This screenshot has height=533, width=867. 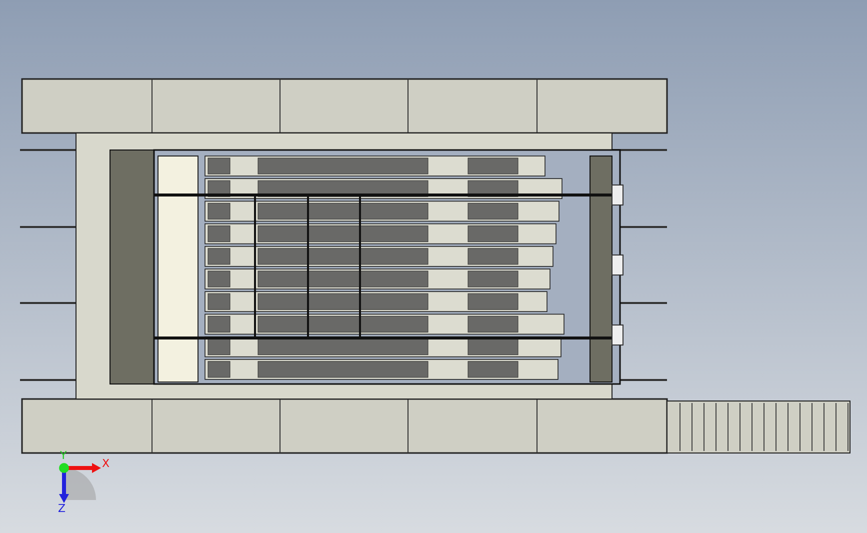 I want to click on axis-label: X, so click(x=106, y=463).